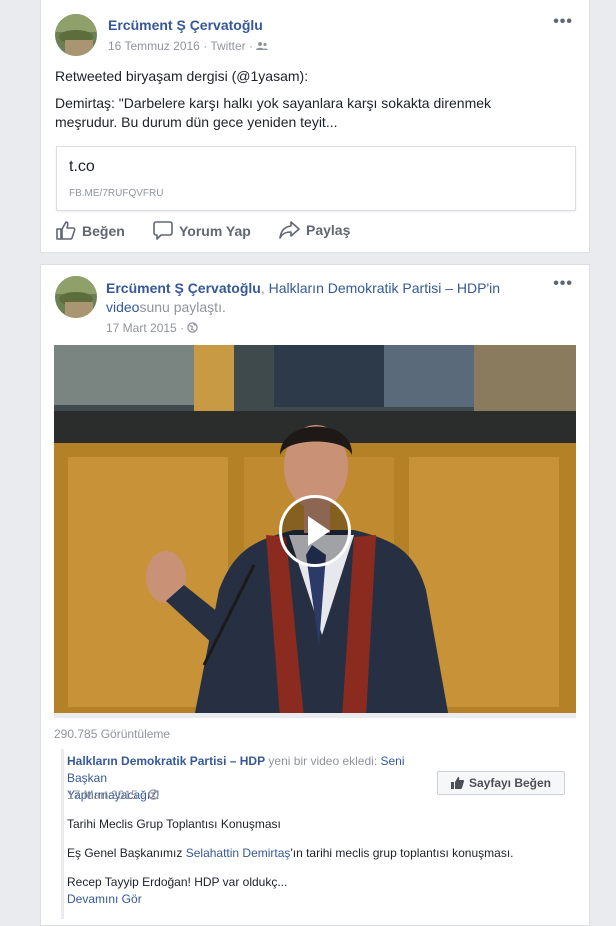 The image size is (616, 926). I want to click on post-date: 17 Mart 2015, so click(141, 328).